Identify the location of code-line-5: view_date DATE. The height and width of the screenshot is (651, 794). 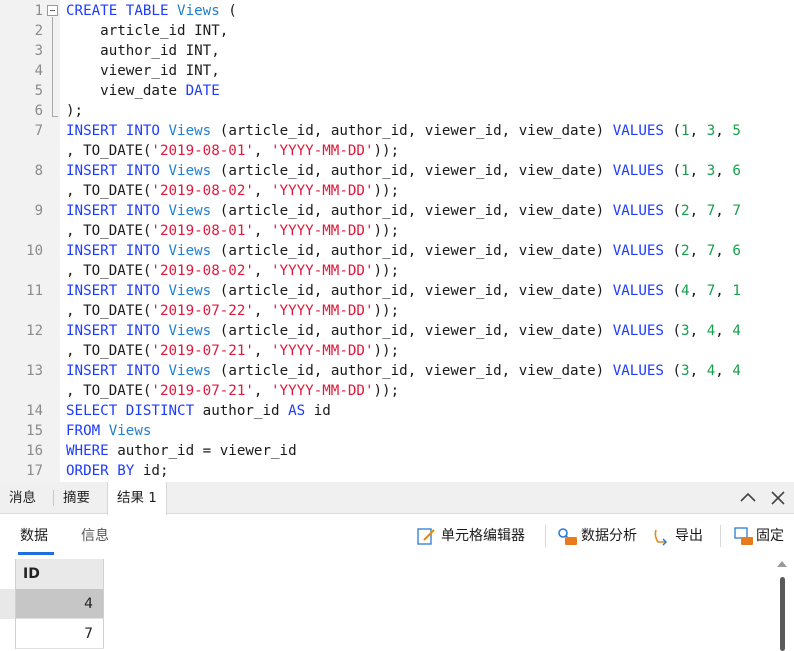
(143, 91).